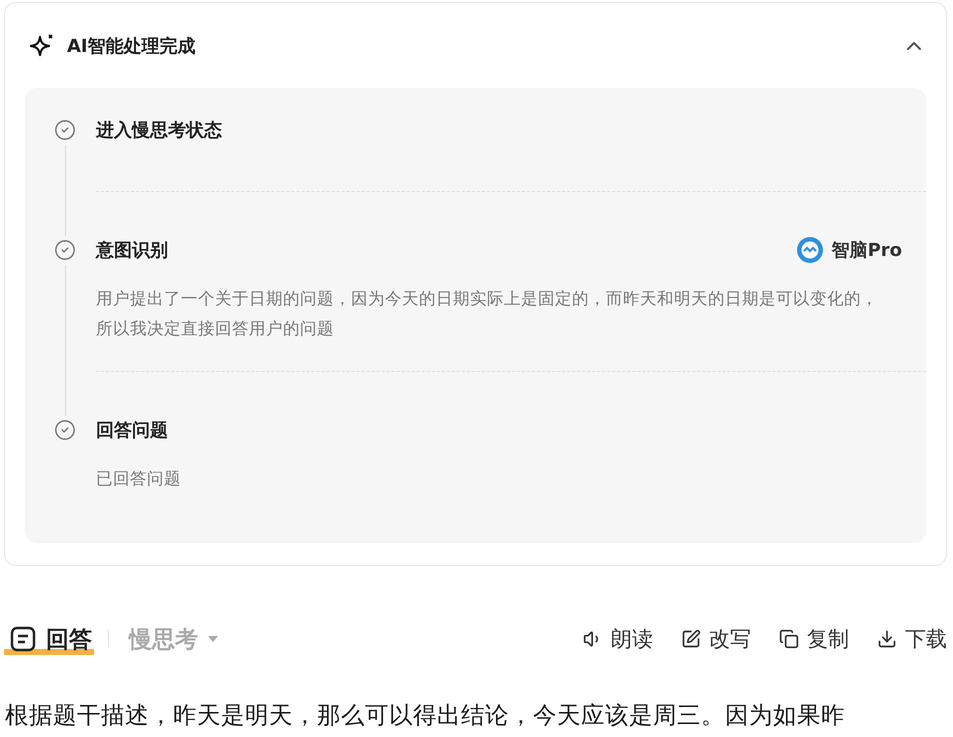  What do you see at coordinates (23, 639) in the screenshot?
I see `document-icon` at bounding box center [23, 639].